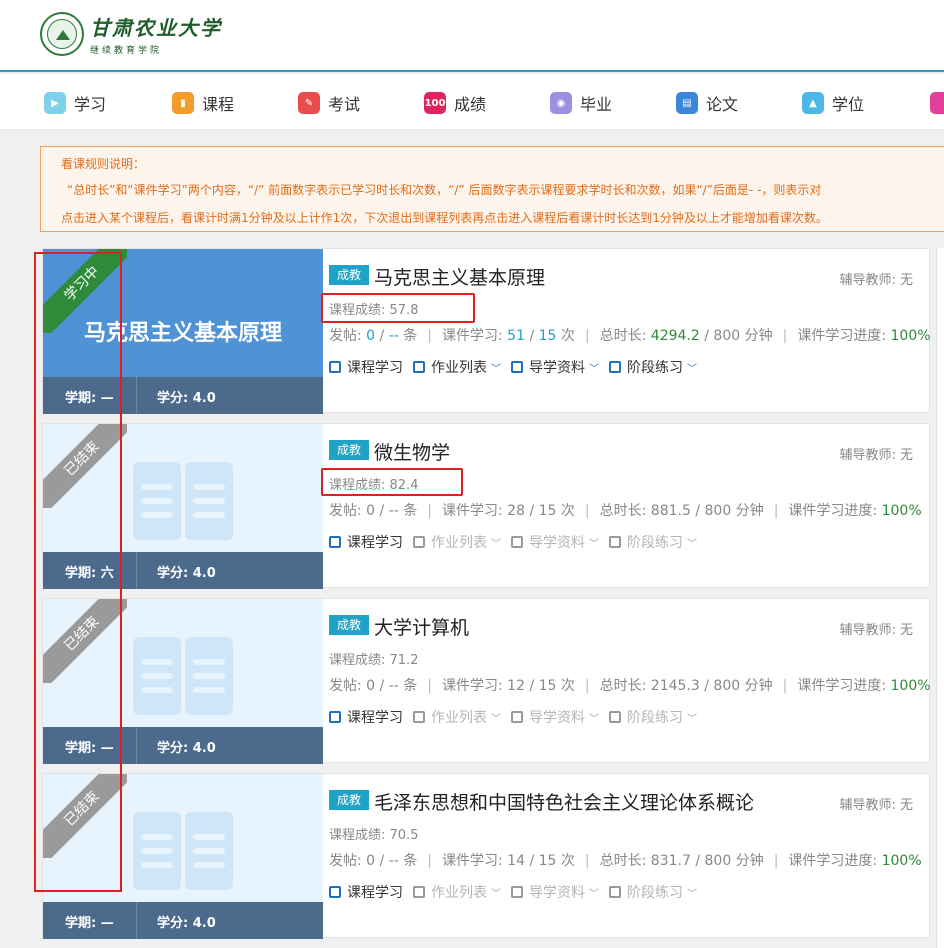 This screenshot has height=948, width=944. I want to click on nav-label: 课程, so click(218, 104).